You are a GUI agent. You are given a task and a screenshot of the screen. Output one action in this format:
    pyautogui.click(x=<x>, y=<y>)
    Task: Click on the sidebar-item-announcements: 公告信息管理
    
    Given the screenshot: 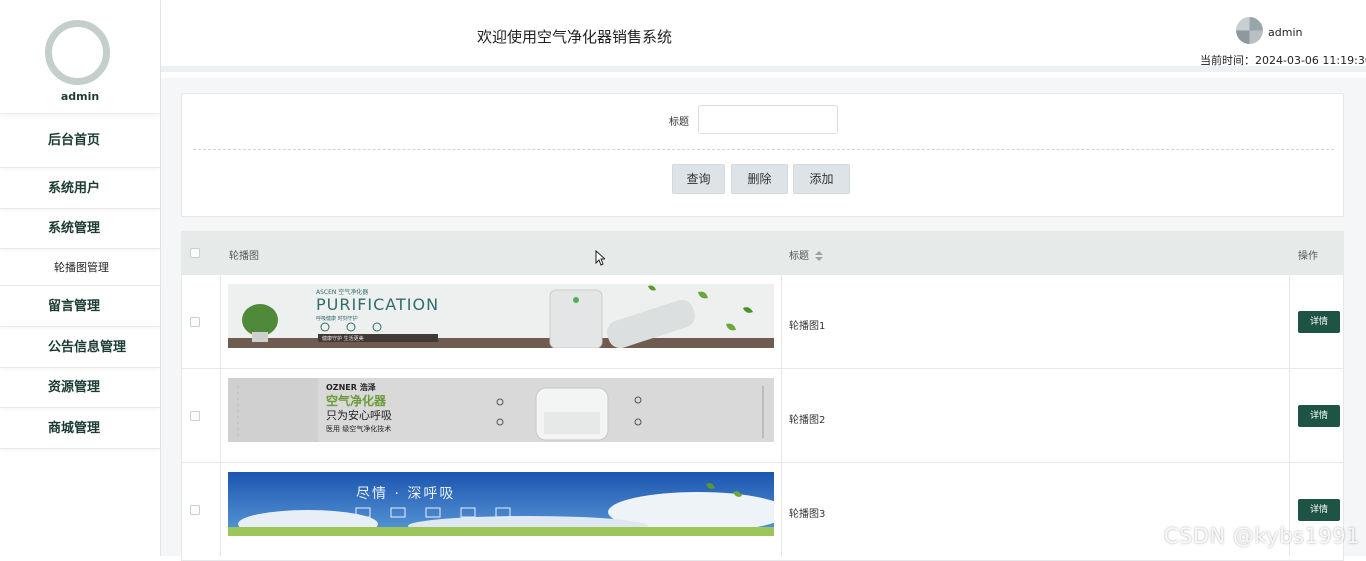 What is the action you would take?
    pyautogui.click(x=80, y=347)
    